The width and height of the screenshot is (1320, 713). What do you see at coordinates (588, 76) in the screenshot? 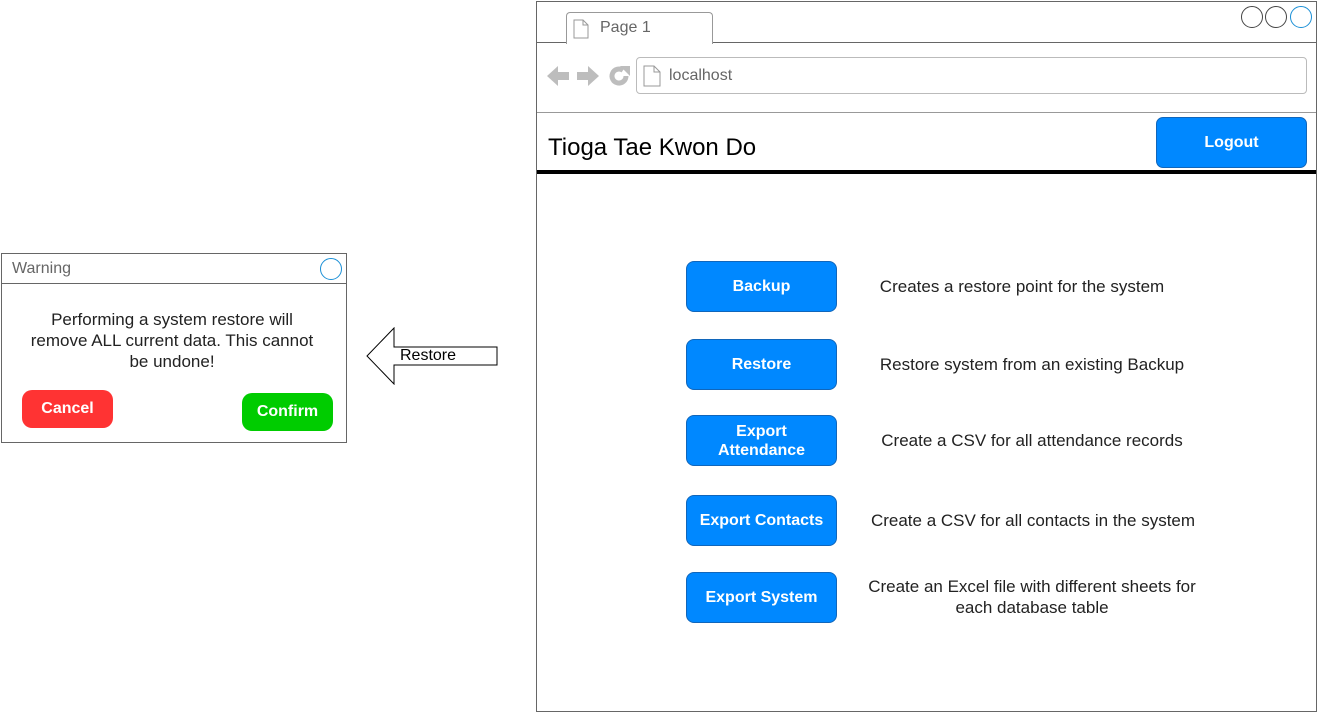
I see `arrow-right-icon` at bounding box center [588, 76].